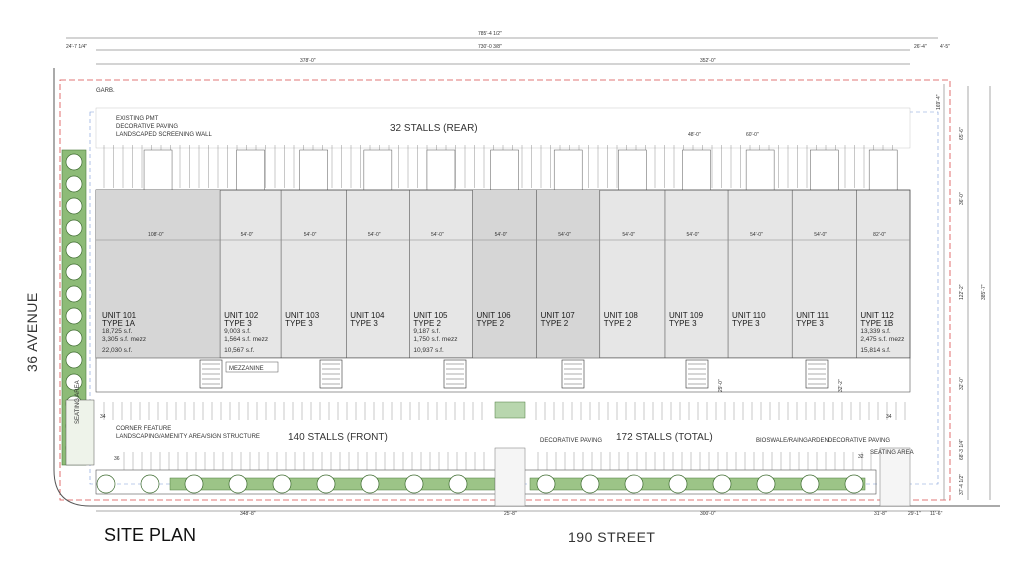 This screenshot has height=576, width=1024. Describe the element at coordinates (939, 102) in the screenshot. I see `dim-right-vertical-5: 169'-4"` at that location.